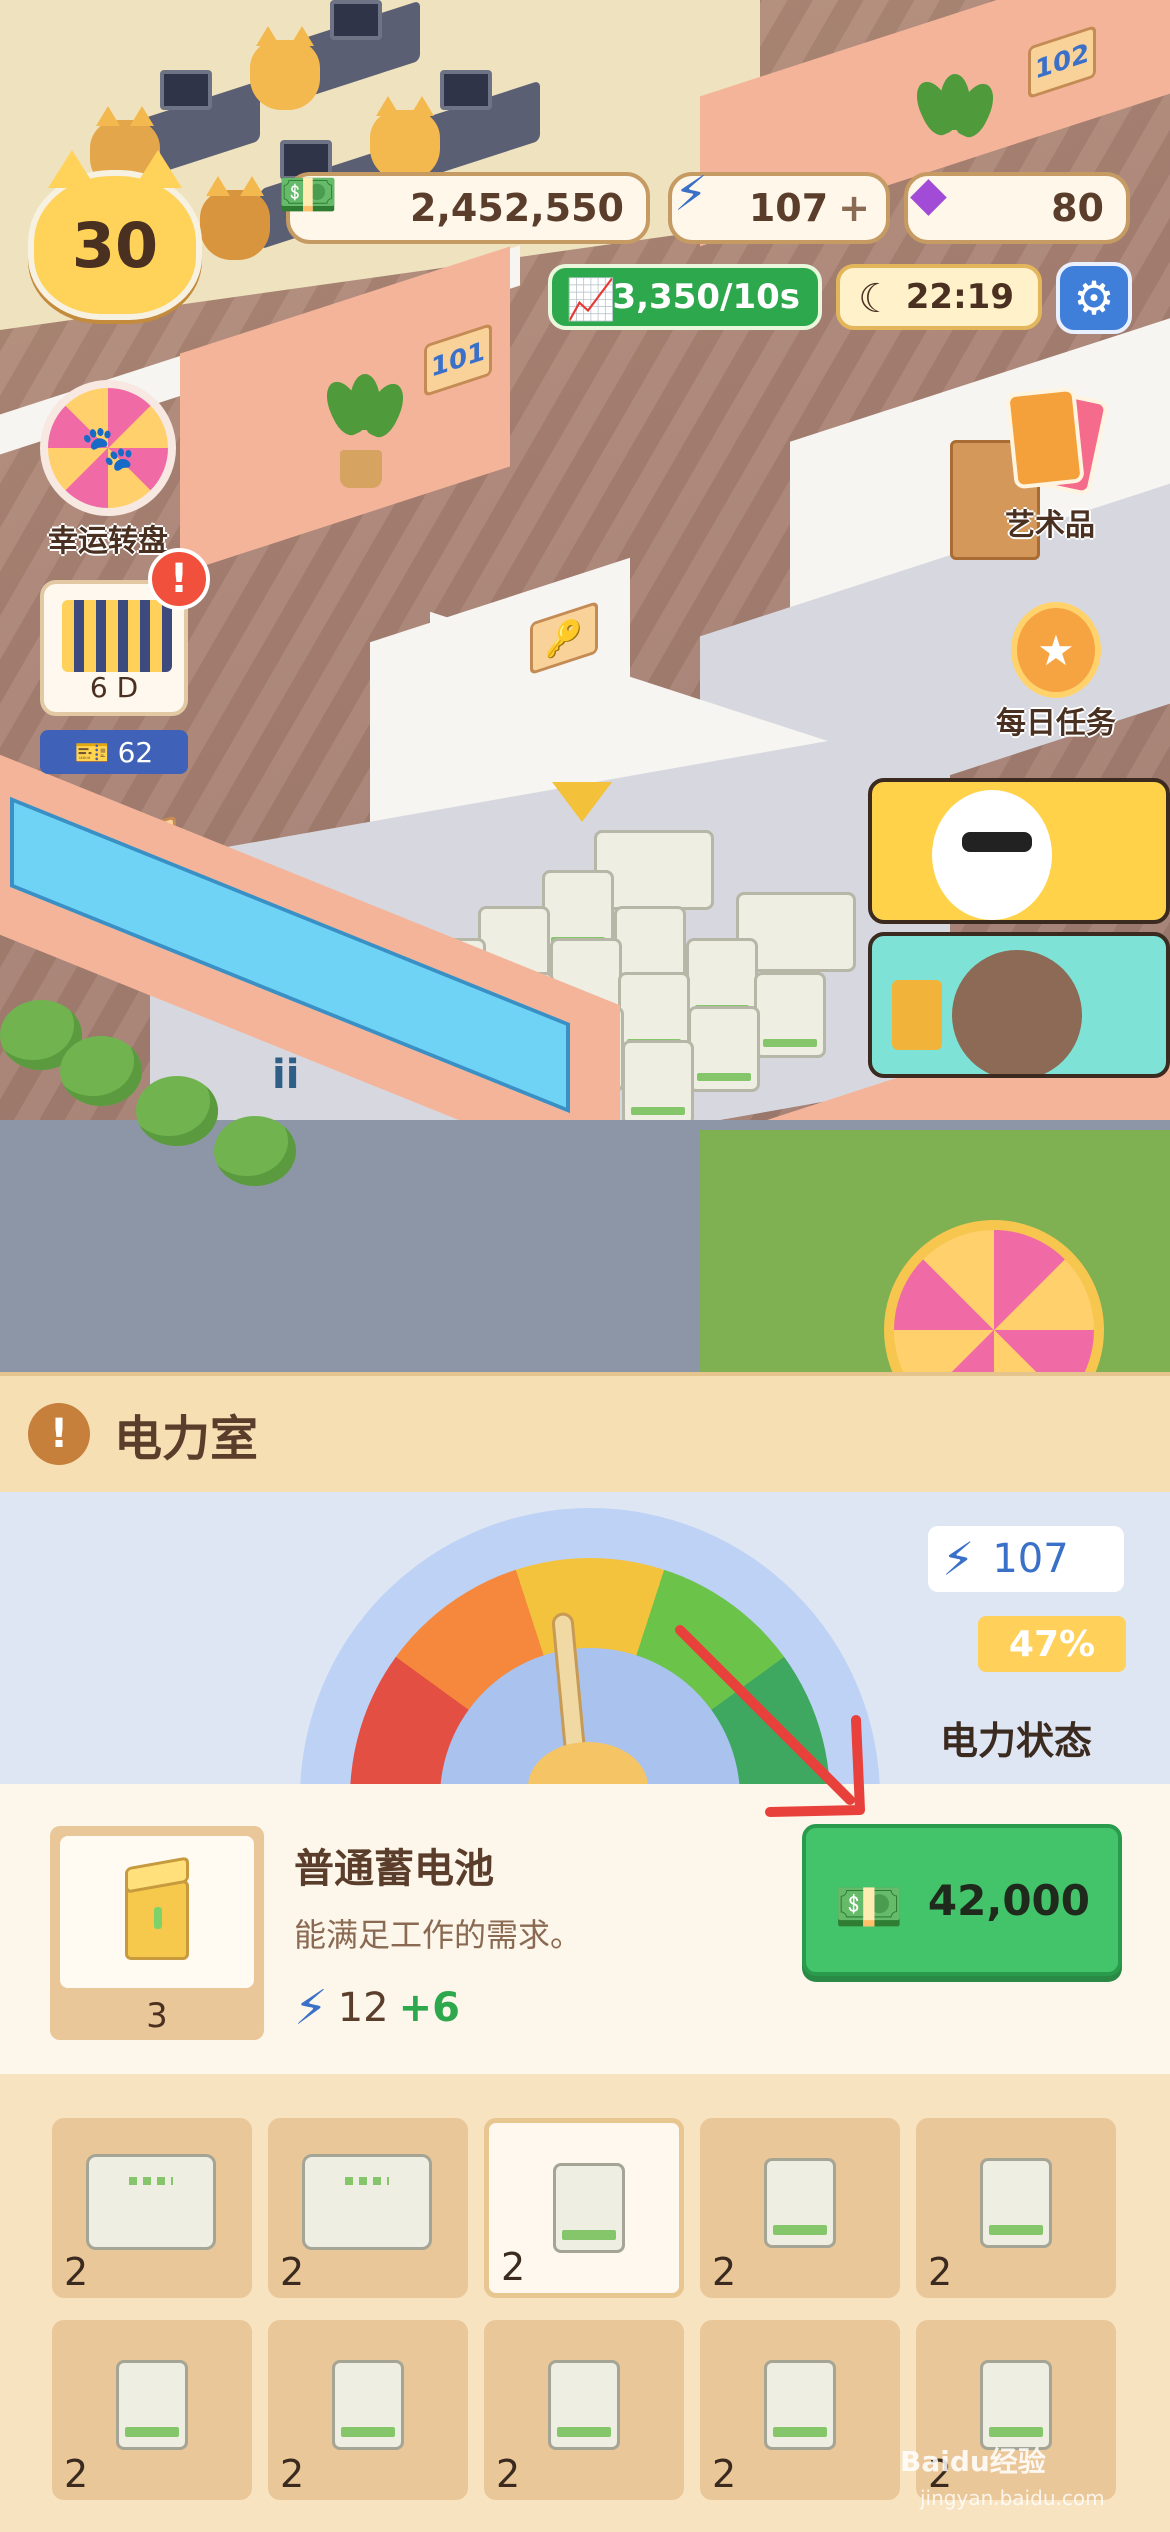 The height and width of the screenshot is (2532, 1170). What do you see at coordinates (157, 2016) in the screenshot?
I see `item-owned-count: 3` at bounding box center [157, 2016].